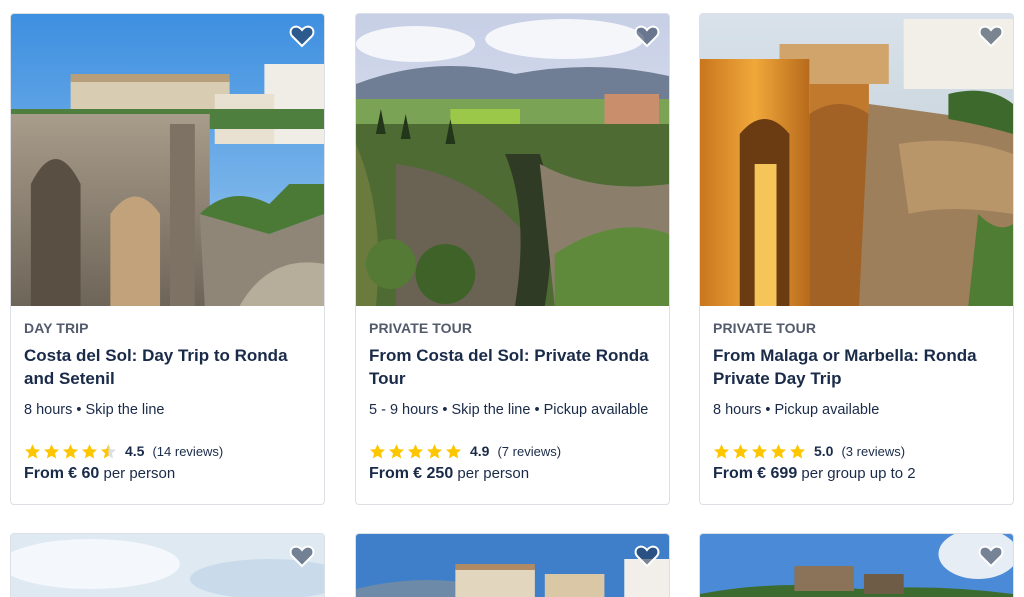  What do you see at coordinates (480, 451) in the screenshot?
I see `rating-value: 4.9` at bounding box center [480, 451].